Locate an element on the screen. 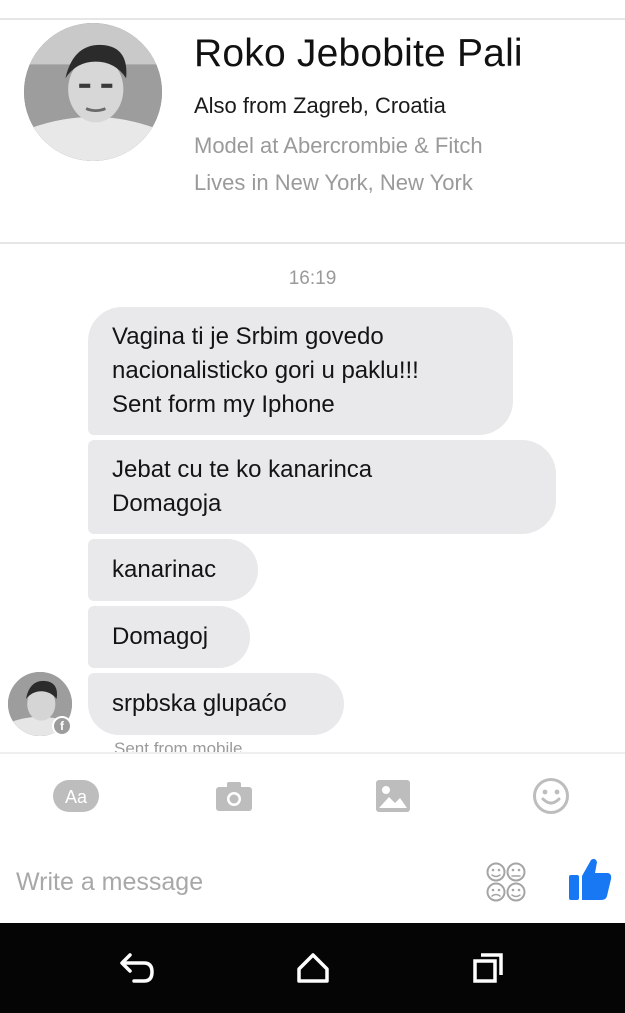 This screenshot has width=625, height=1013. profile-divider is located at coordinates (312, 243).